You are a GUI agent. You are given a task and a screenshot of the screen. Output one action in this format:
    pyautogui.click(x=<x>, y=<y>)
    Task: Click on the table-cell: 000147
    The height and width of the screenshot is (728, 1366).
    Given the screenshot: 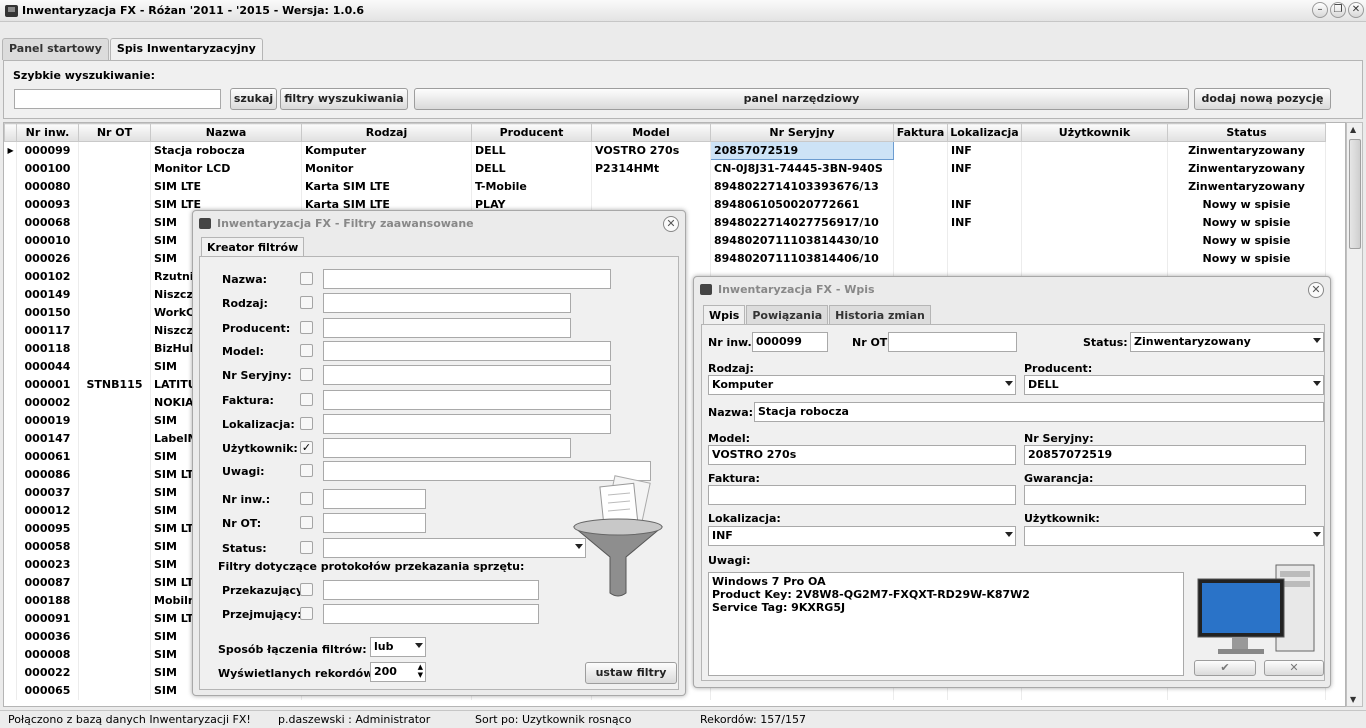 What is the action you would take?
    pyautogui.click(x=47, y=438)
    